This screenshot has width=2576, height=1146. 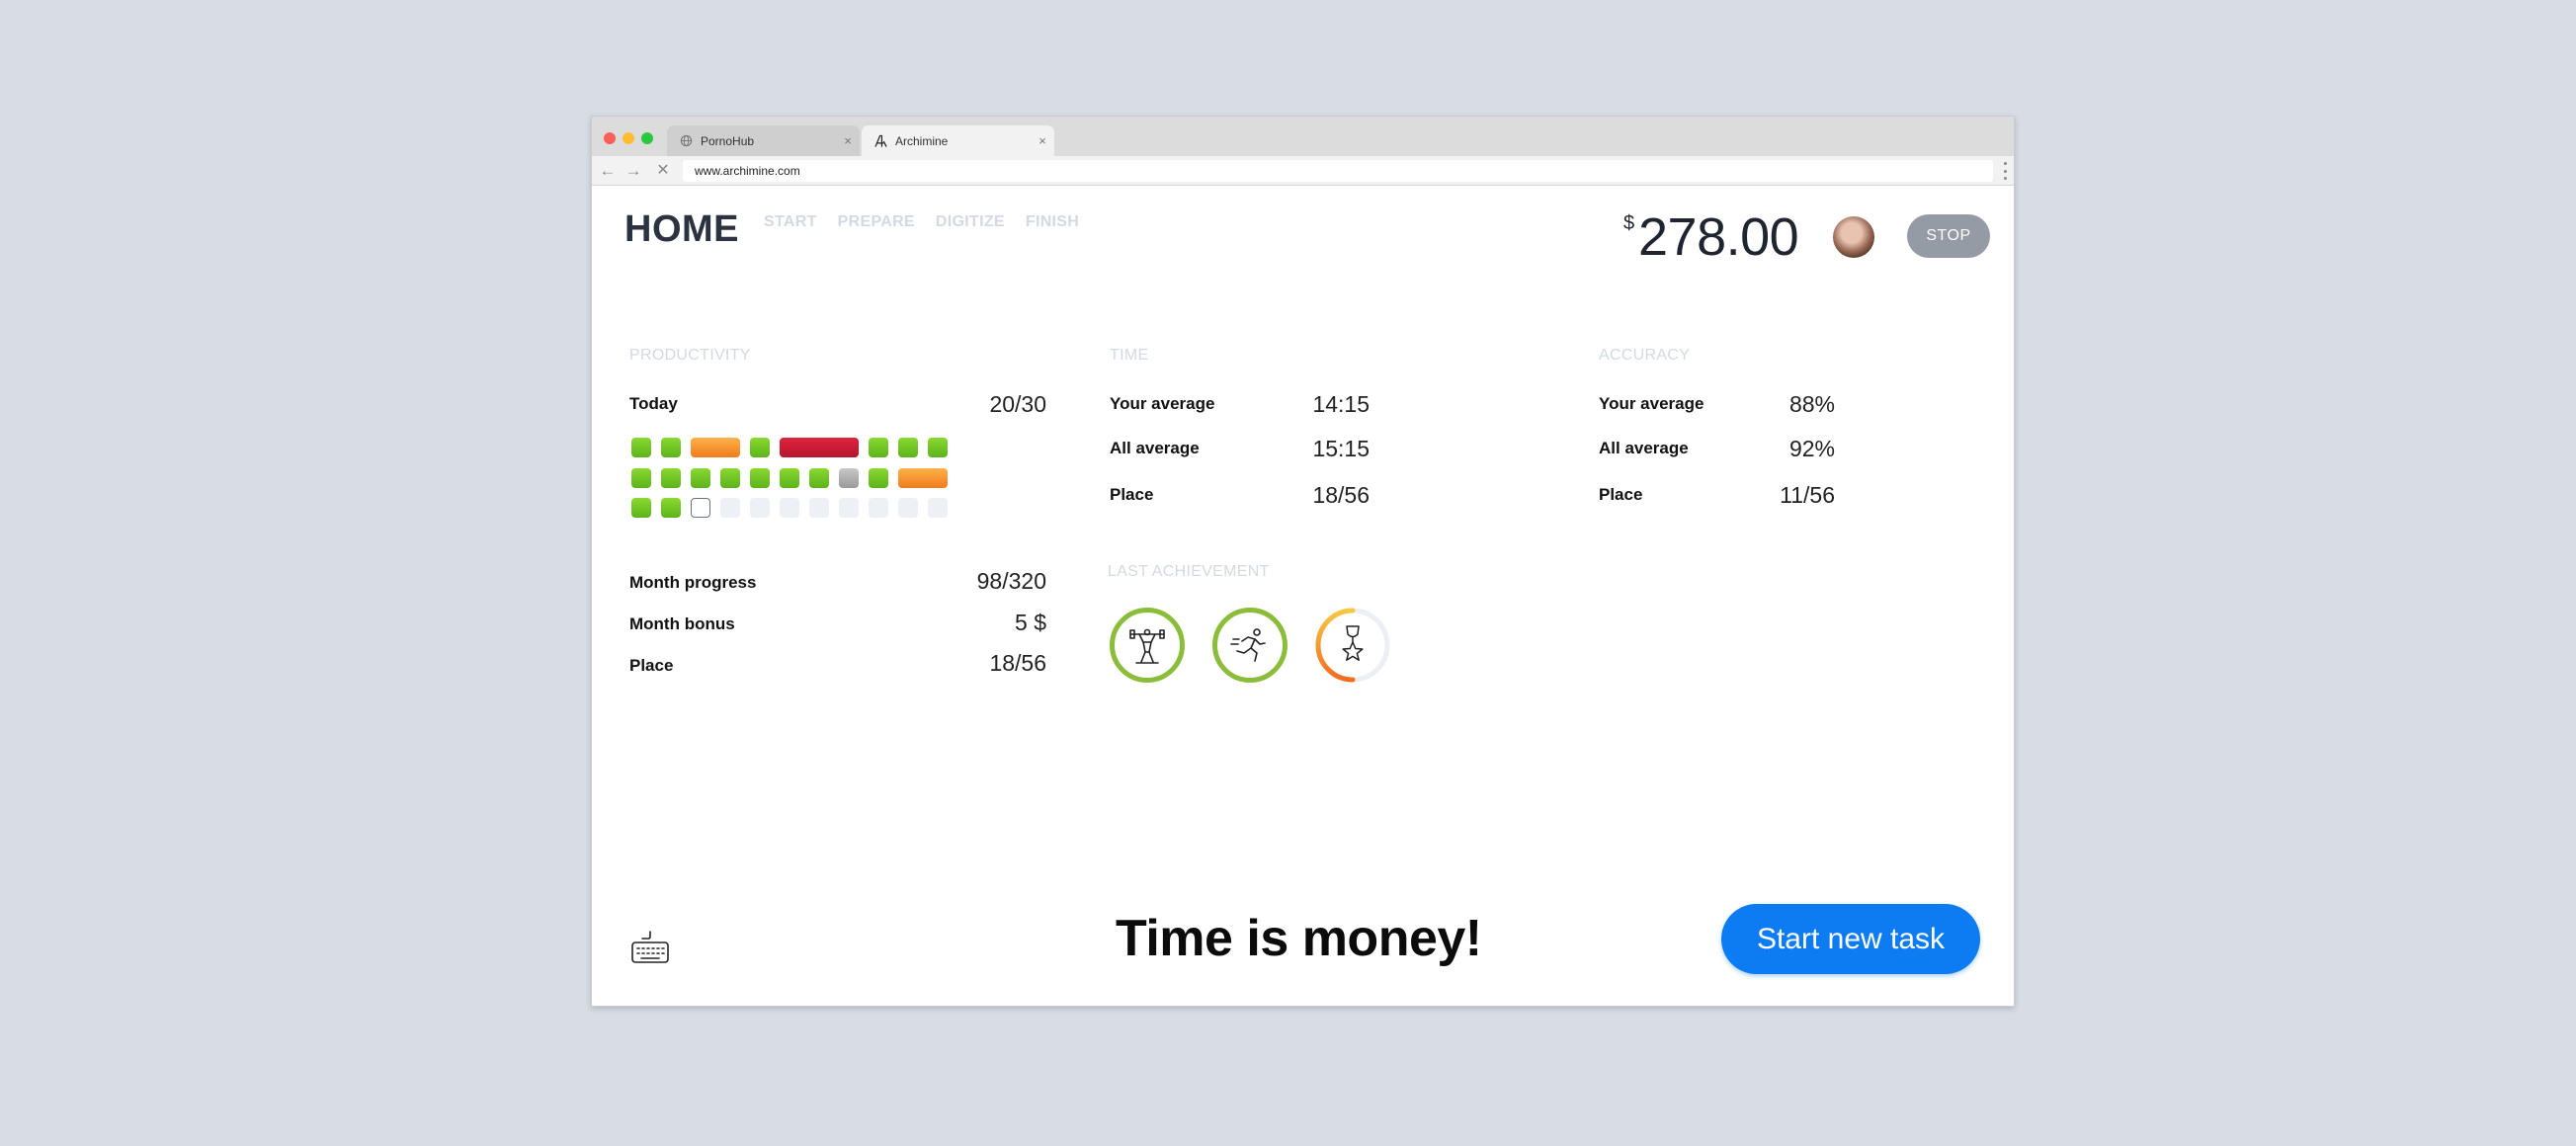 I want to click on task-cell-failed, so click(x=819, y=448).